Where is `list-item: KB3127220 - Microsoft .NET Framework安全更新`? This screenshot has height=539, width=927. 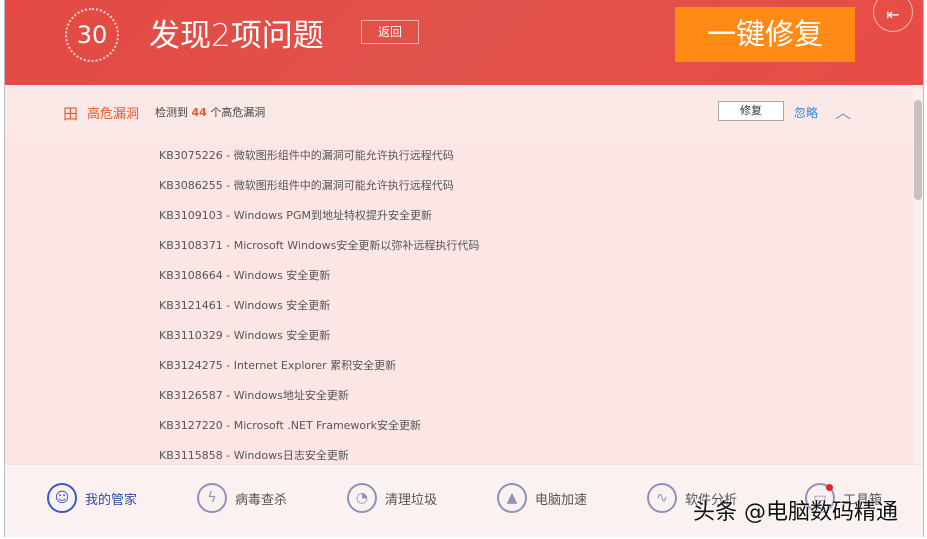
list-item: KB3127220 - Microsoft .NET Framework安全更新 is located at coordinates (290, 425).